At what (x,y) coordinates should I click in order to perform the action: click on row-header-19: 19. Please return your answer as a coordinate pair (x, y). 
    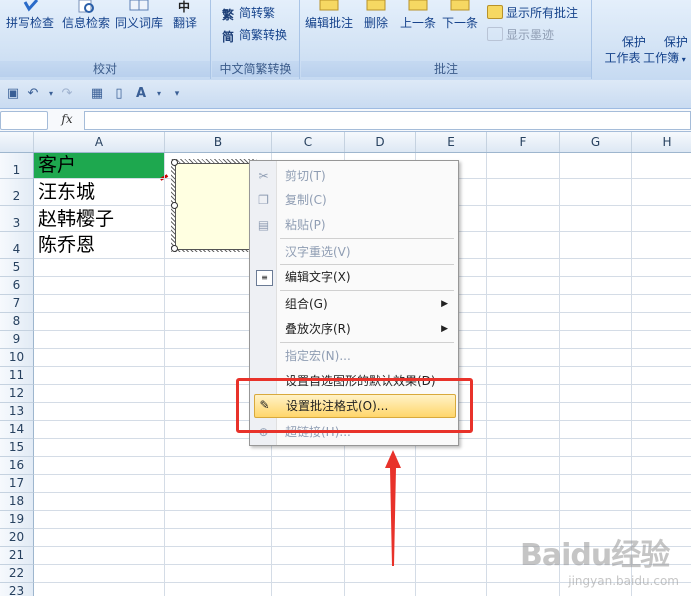
    Looking at the image, I should click on (17, 520).